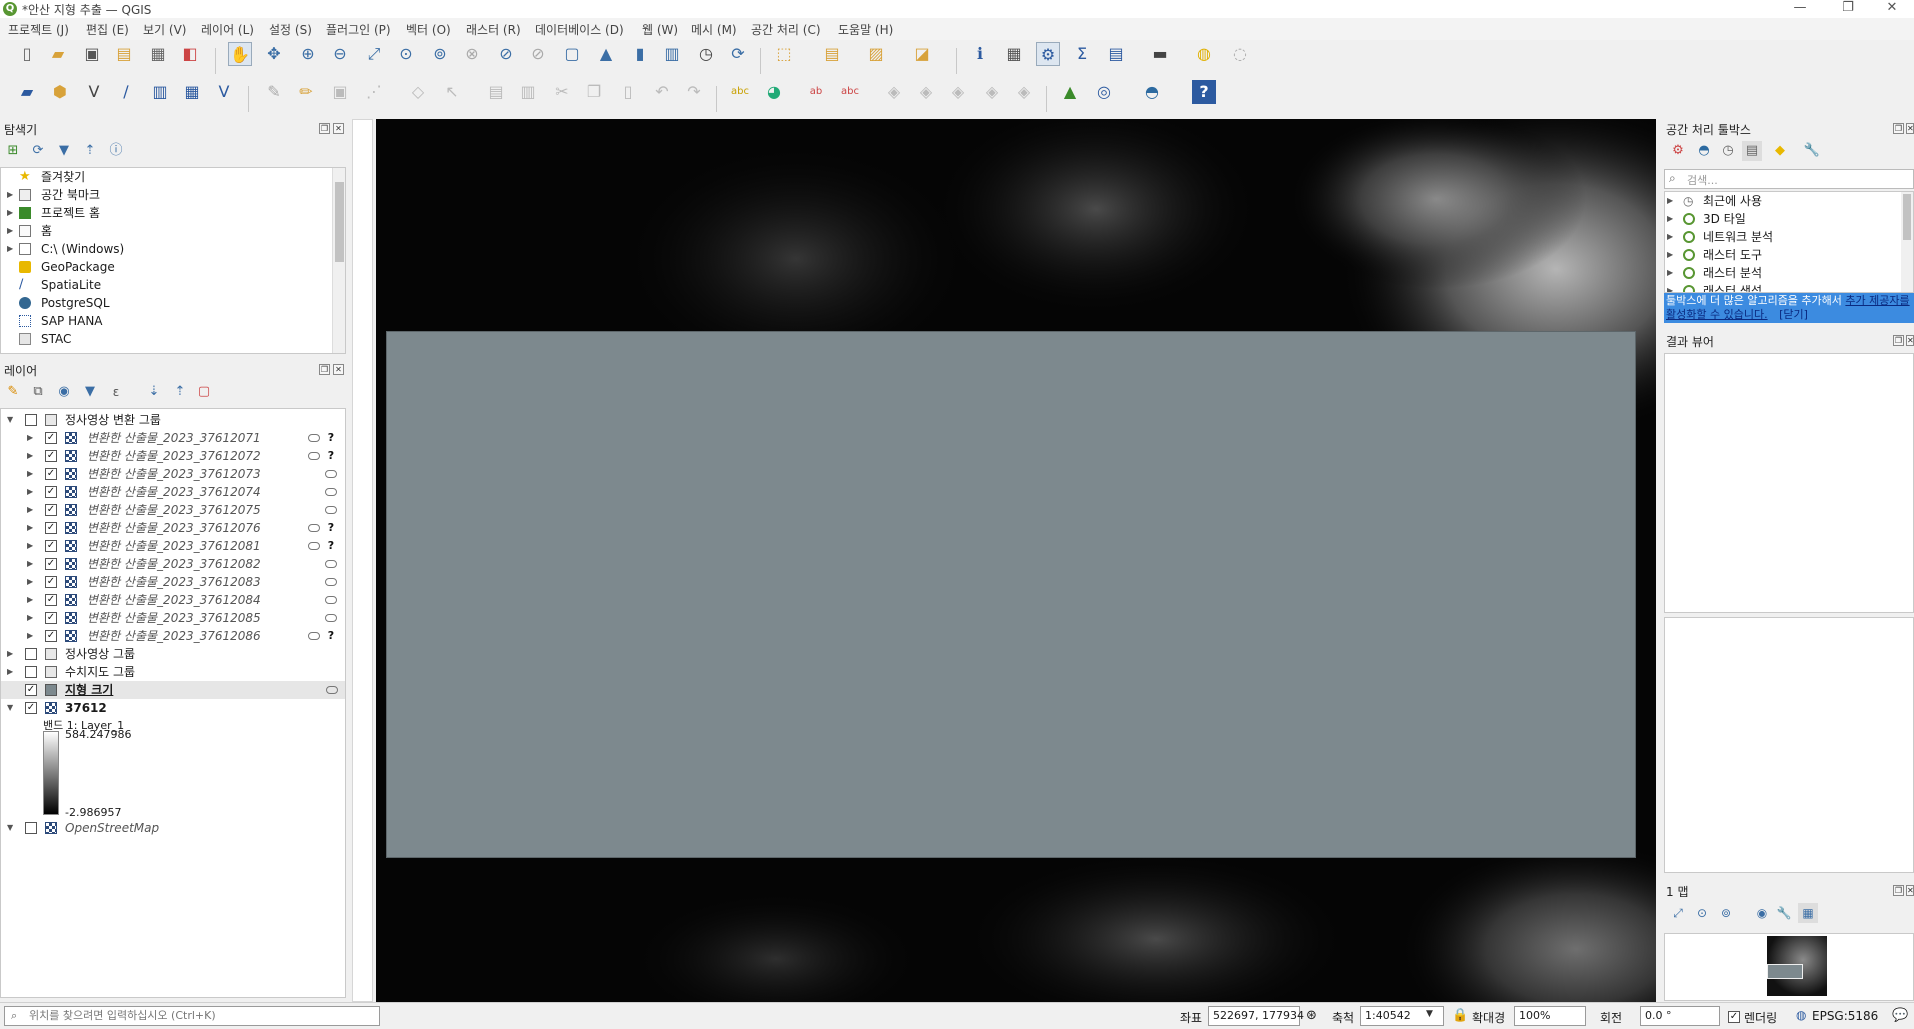 This screenshot has height=1029, width=1914. What do you see at coordinates (1702, 913) in the screenshot?
I see `overview-zoom-layer-icon: ⊙` at bounding box center [1702, 913].